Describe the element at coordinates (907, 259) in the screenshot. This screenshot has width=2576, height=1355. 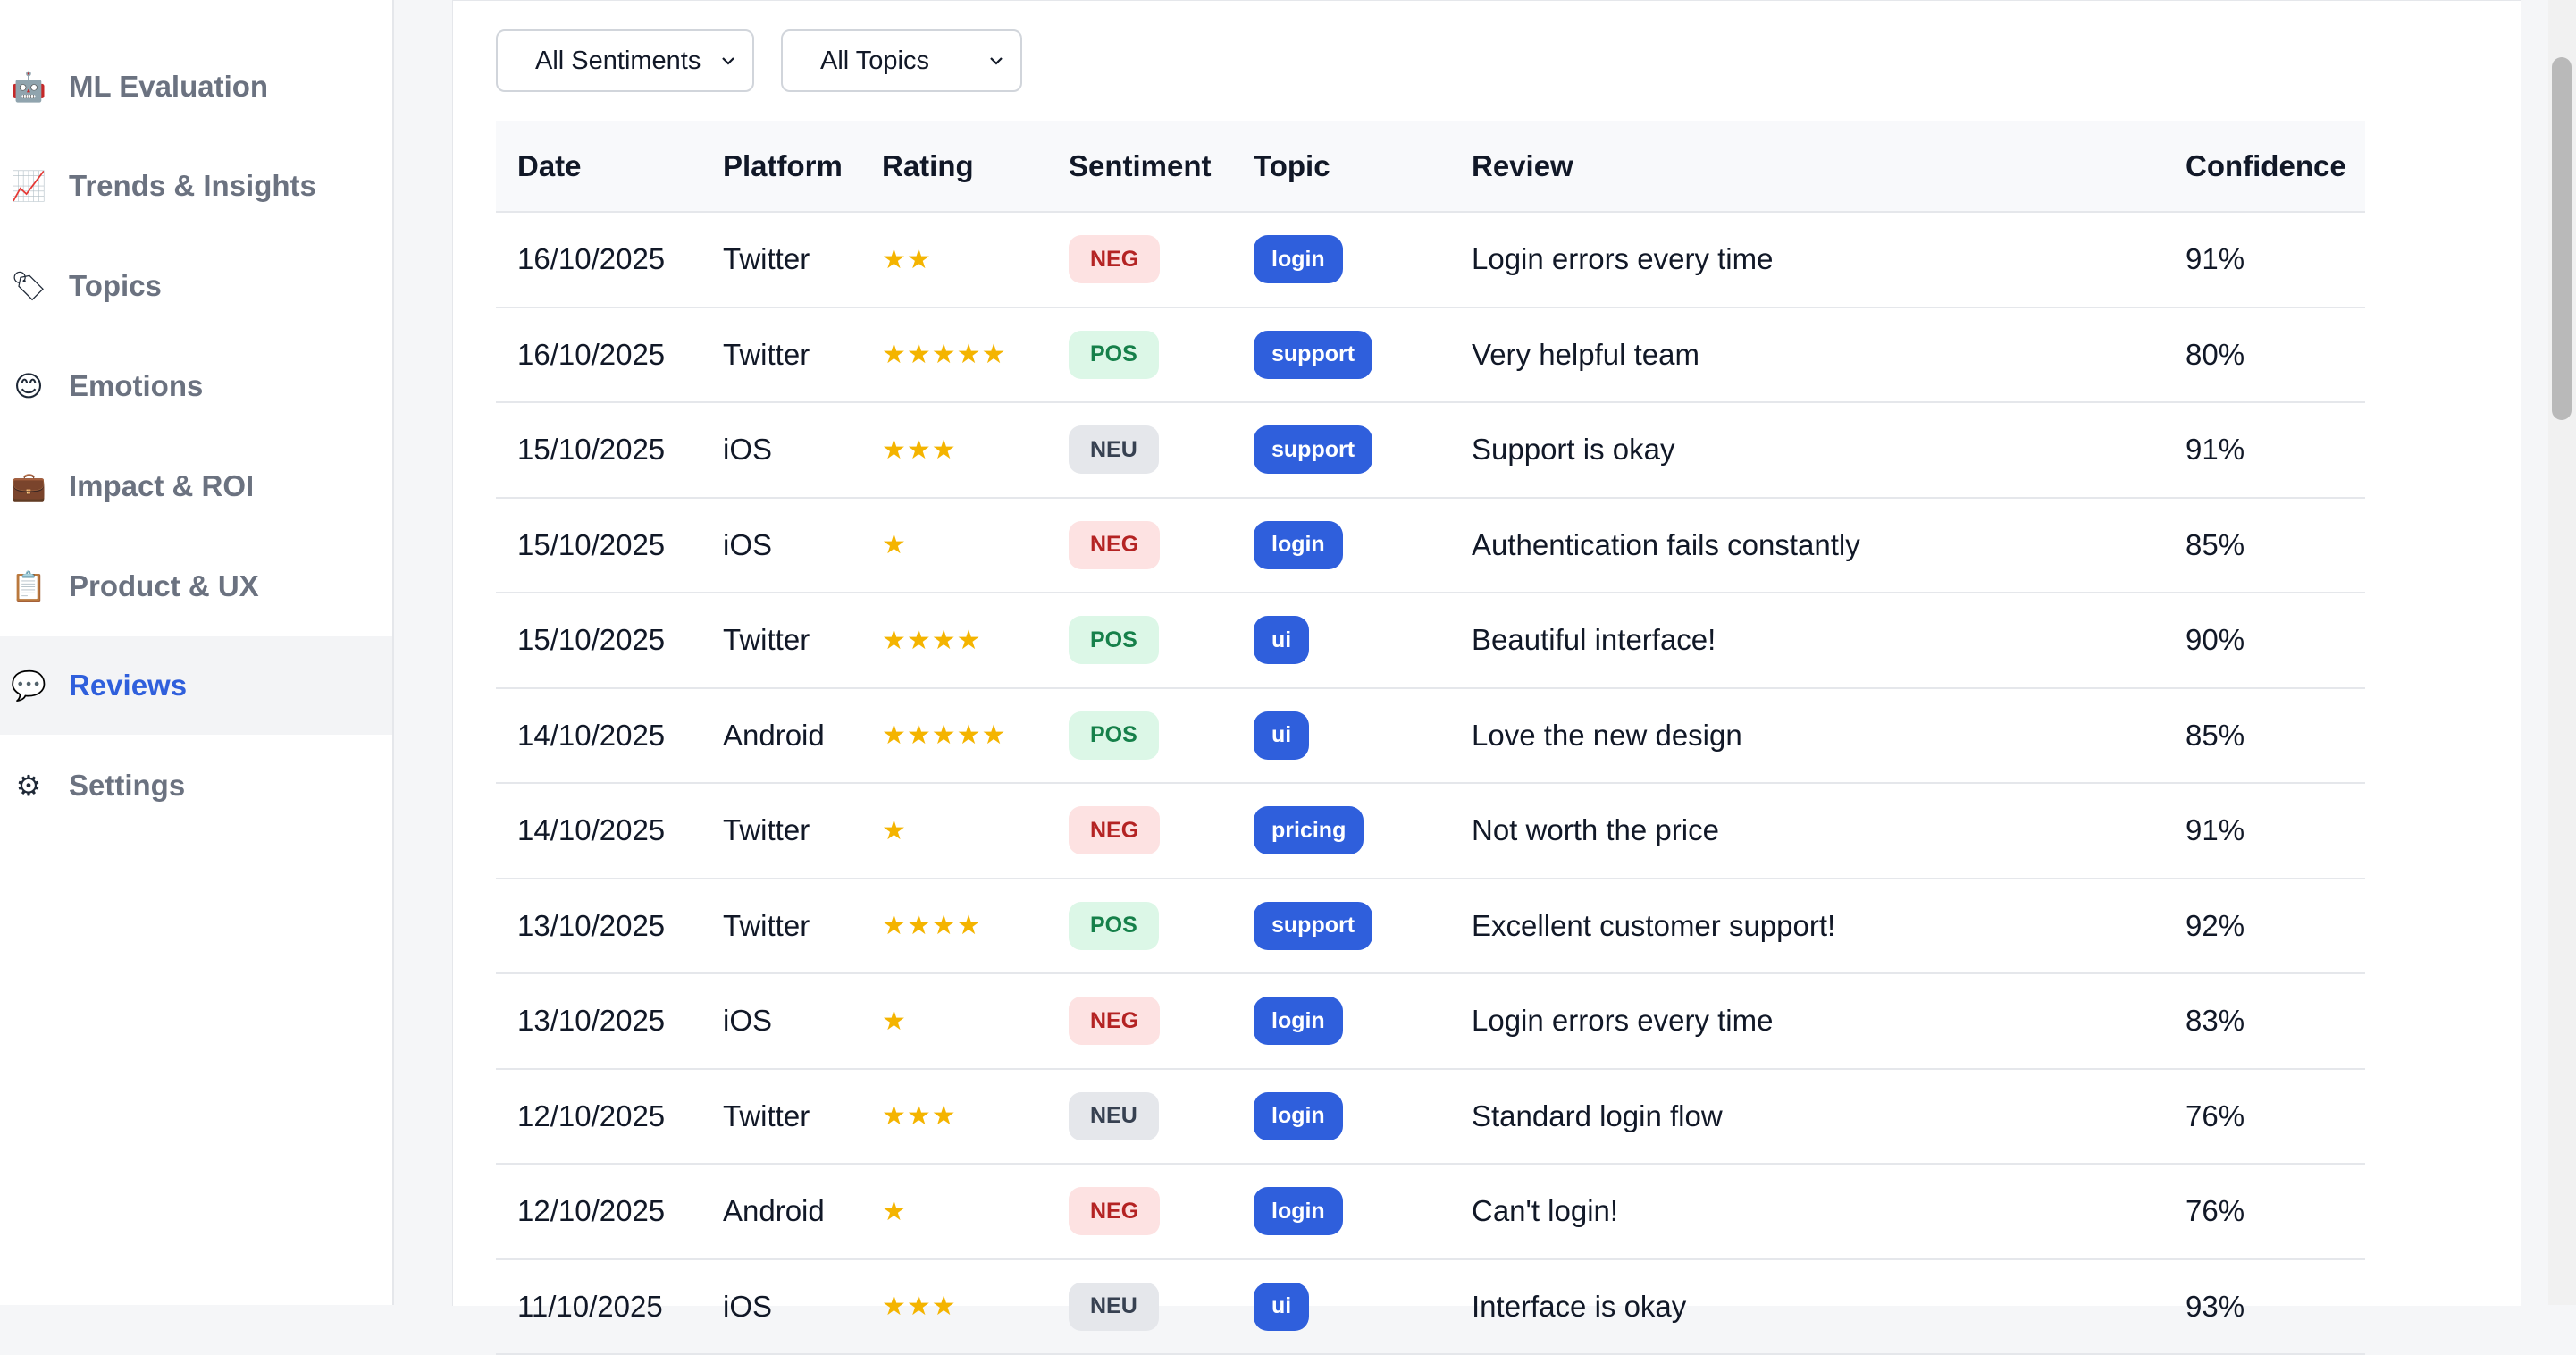
I see `rating-cell: ★★` at that location.